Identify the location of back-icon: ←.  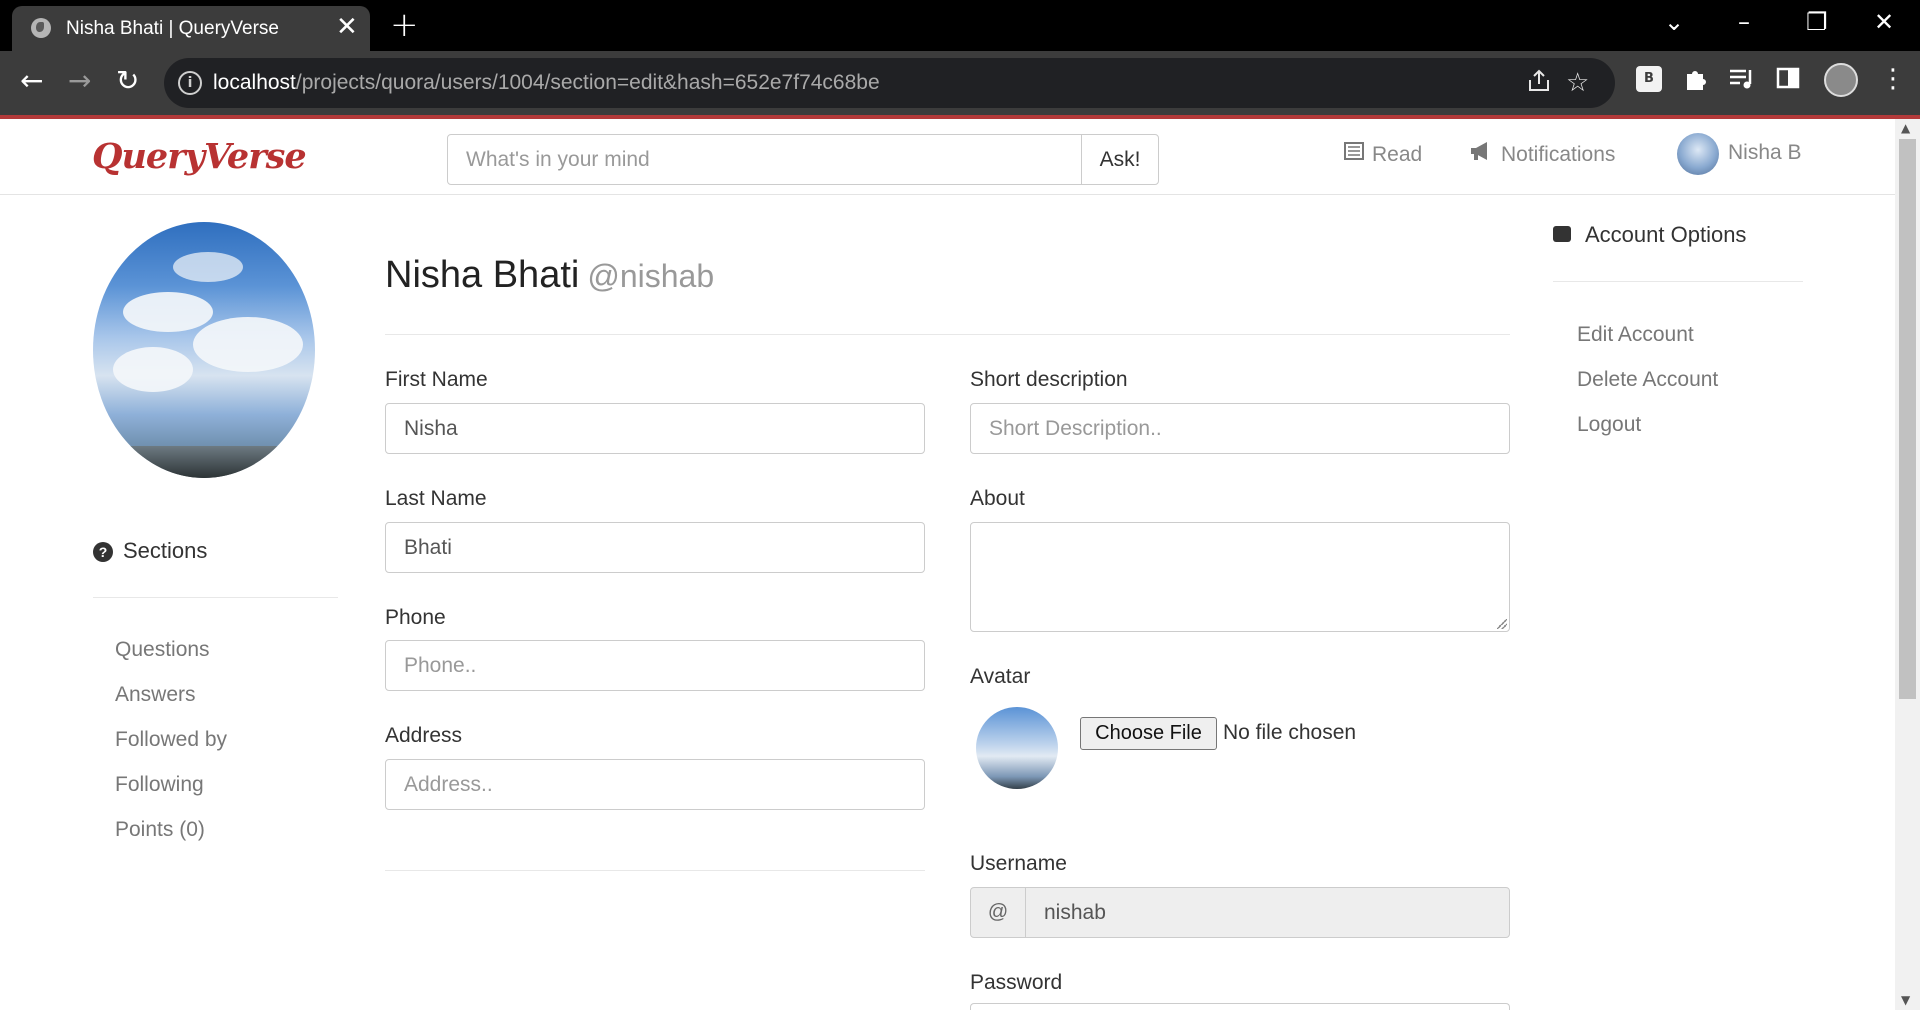
(31, 81).